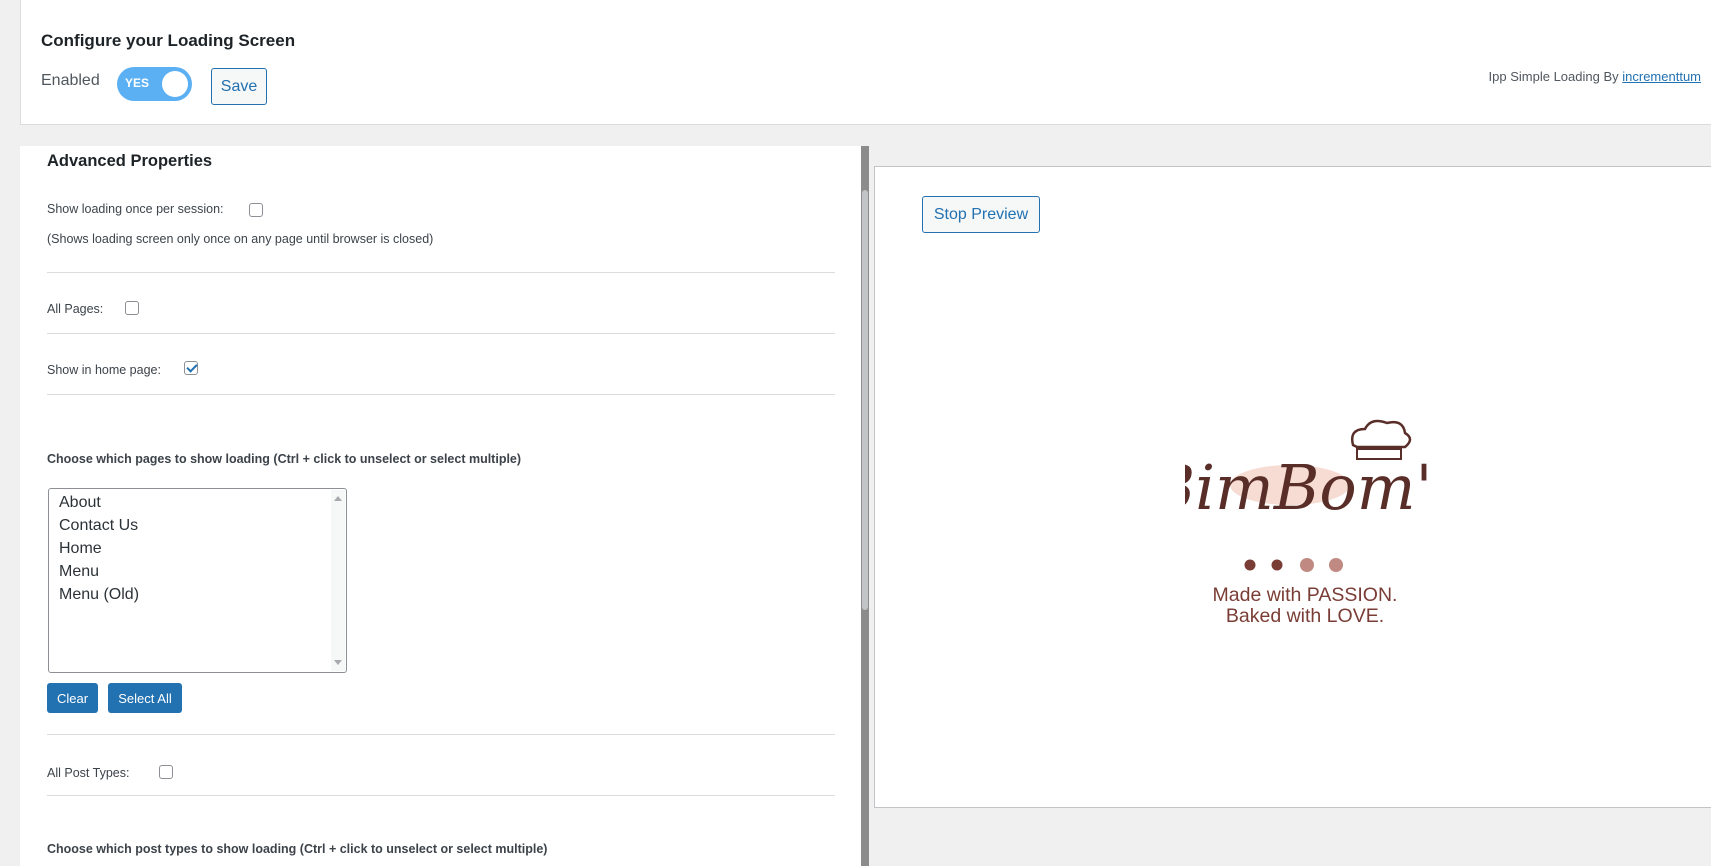 The height and width of the screenshot is (866, 1711). Describe the element at coordinates (145, 698) in the screenshot. I see `select-all-button: Select All` at that location.